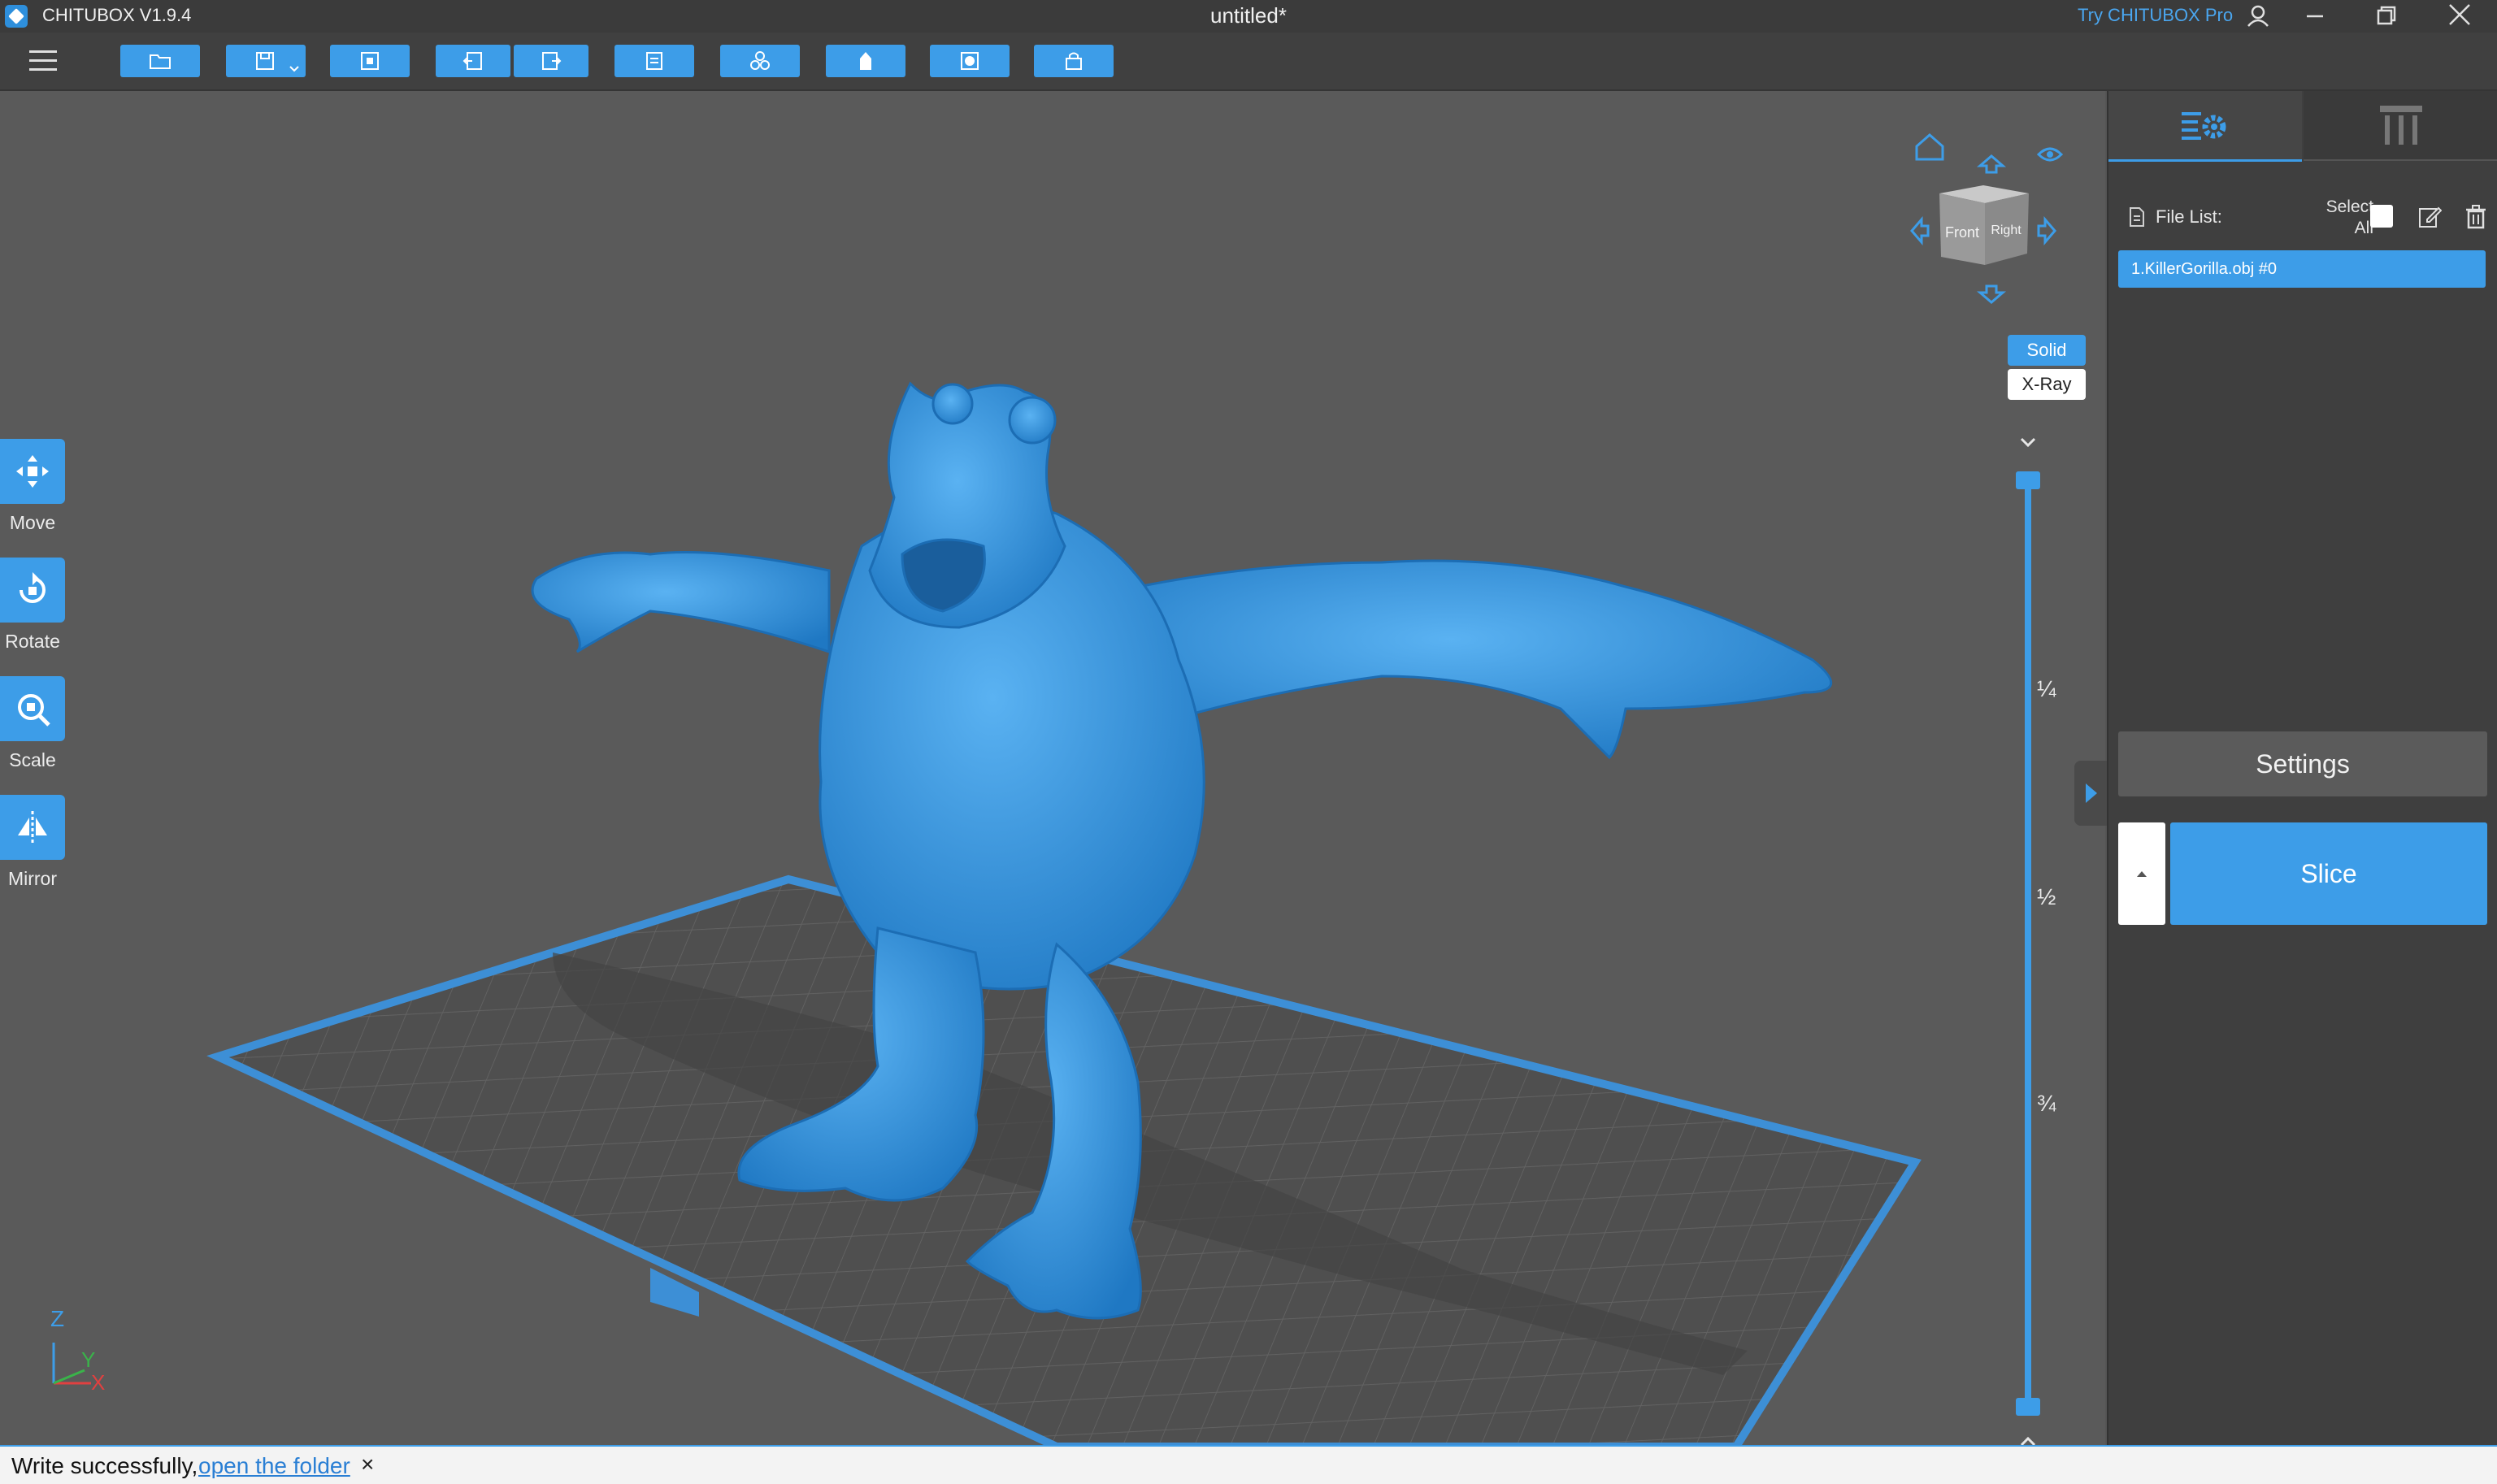 This screenshot has width=2497, height=1484. I want to click on layer-slider-top-handle, so click(2028, 480).